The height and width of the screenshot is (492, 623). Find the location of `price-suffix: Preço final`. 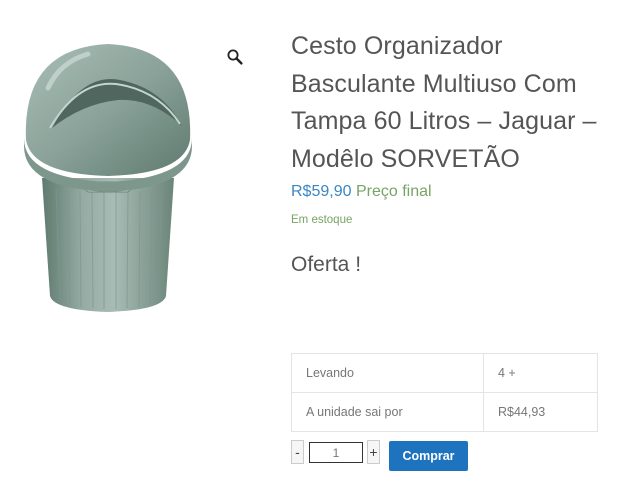

price-suffix: Preço final is located at coordinates (393, 191).